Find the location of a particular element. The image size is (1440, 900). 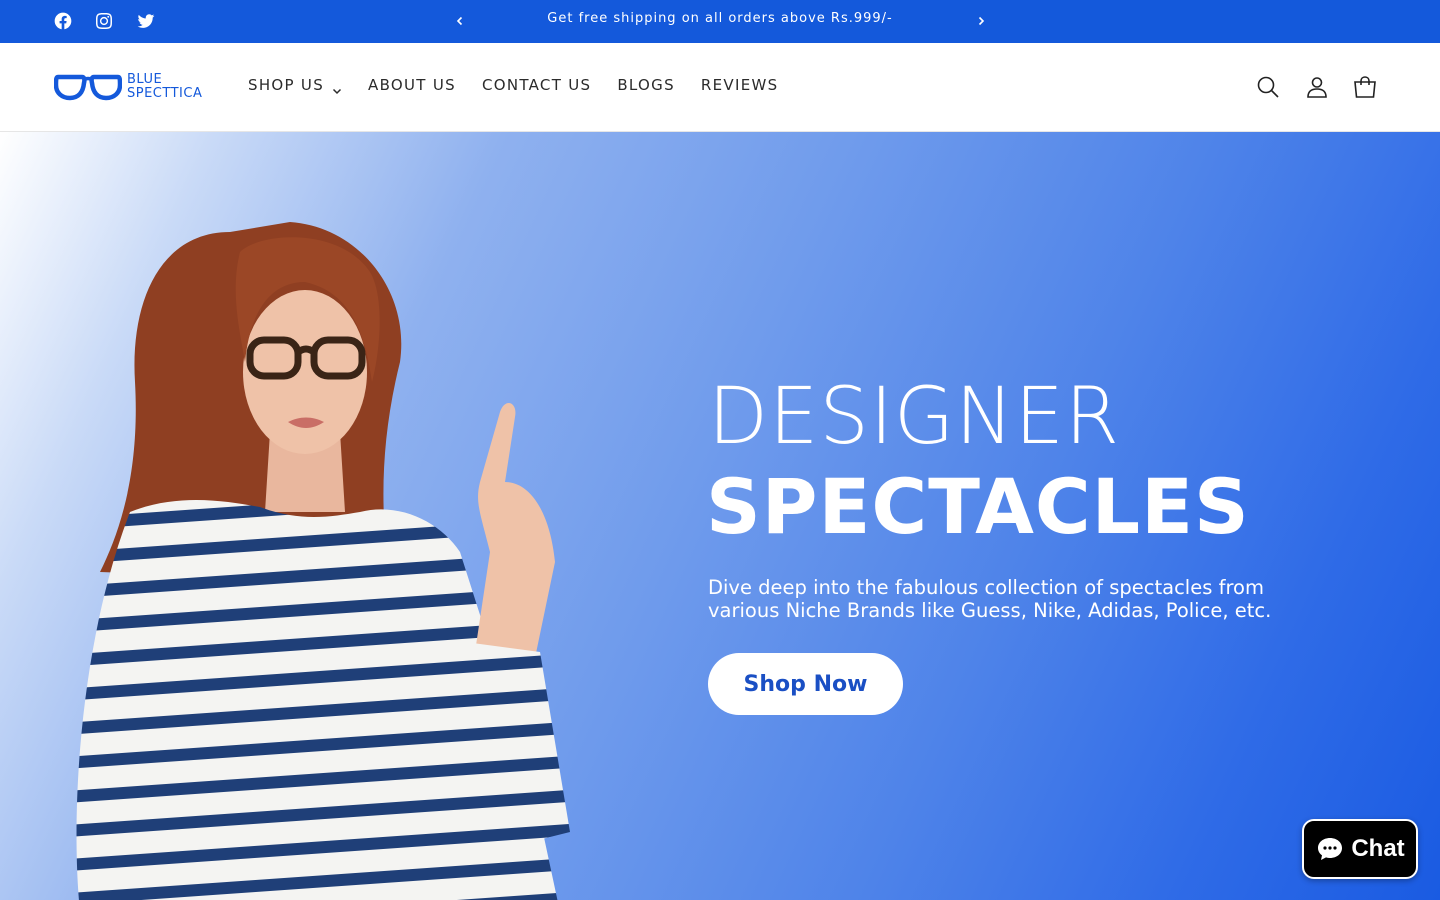

nav-reviews: REVIEWS is located at coordinates (740, 85).